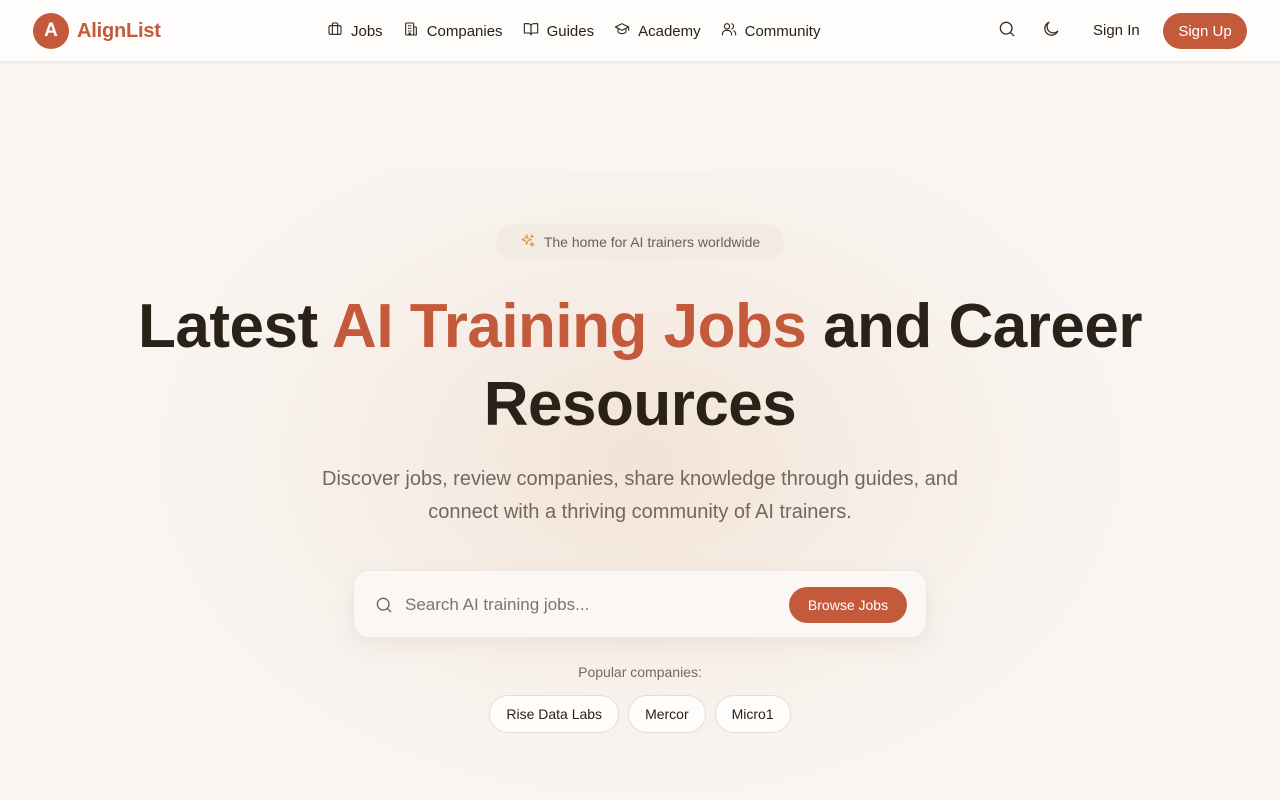 The height and width of the screenshot is (800, 1280). Describe the element at coordinates (1116, 30) in the screenshot. I see `sign-in-link: Sign In` at that location.